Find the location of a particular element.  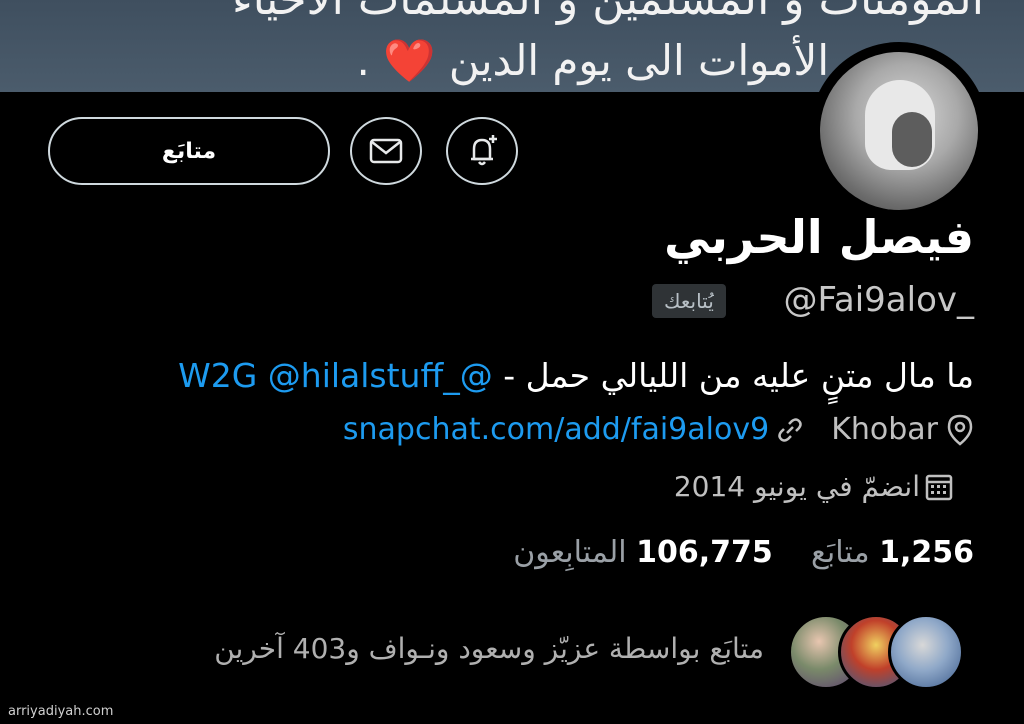

location-pin-icon is located at coordinates (960, 430).